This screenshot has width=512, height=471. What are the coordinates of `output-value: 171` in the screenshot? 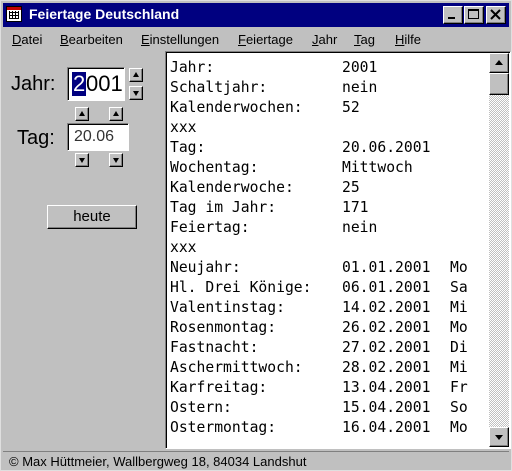 It's located at (355, 207).